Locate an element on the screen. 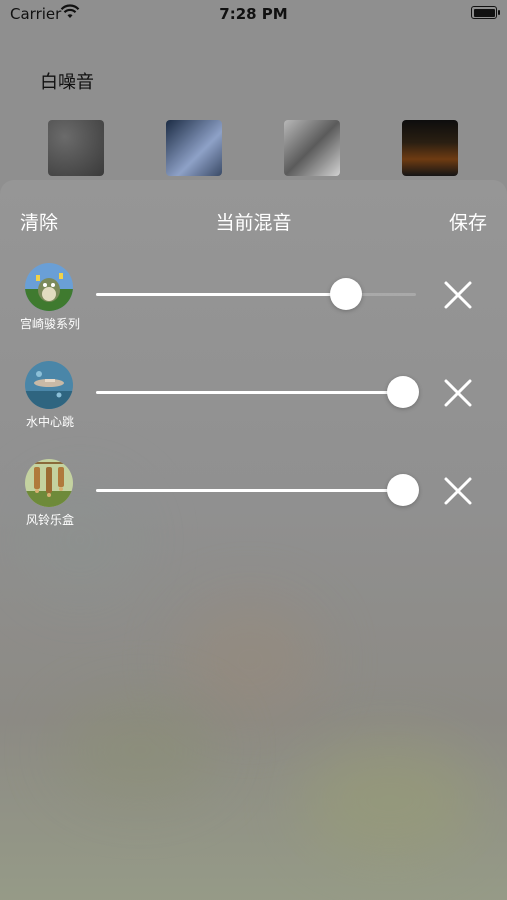  battery-icon is located at coordinates (485, 12).